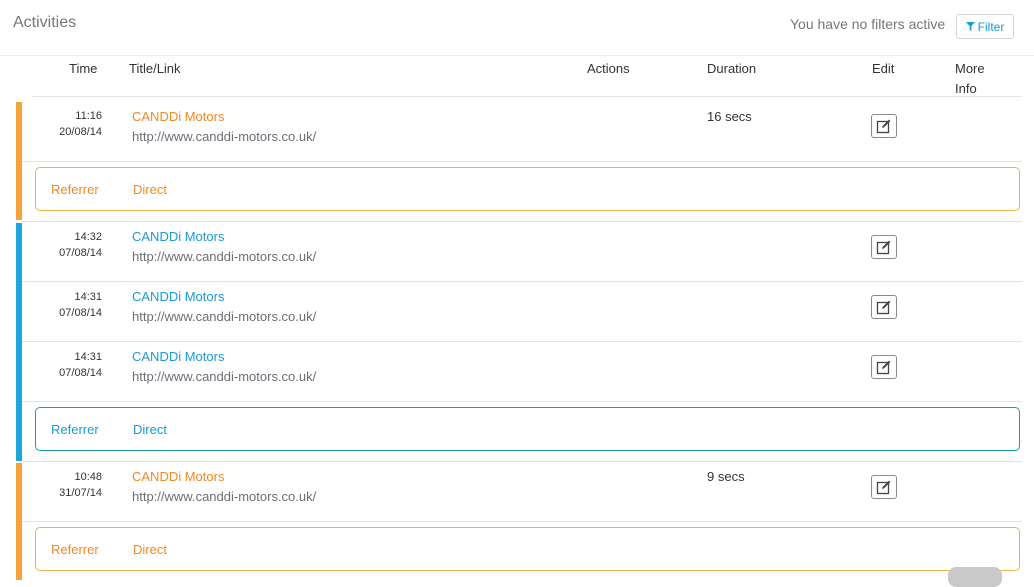 The width and height of the screenshot is (1034, 587). What do you see at coordinates (608, 68) in the screenshot?
I see `column-header-actions: Actions` at bounding box center [608, 68].